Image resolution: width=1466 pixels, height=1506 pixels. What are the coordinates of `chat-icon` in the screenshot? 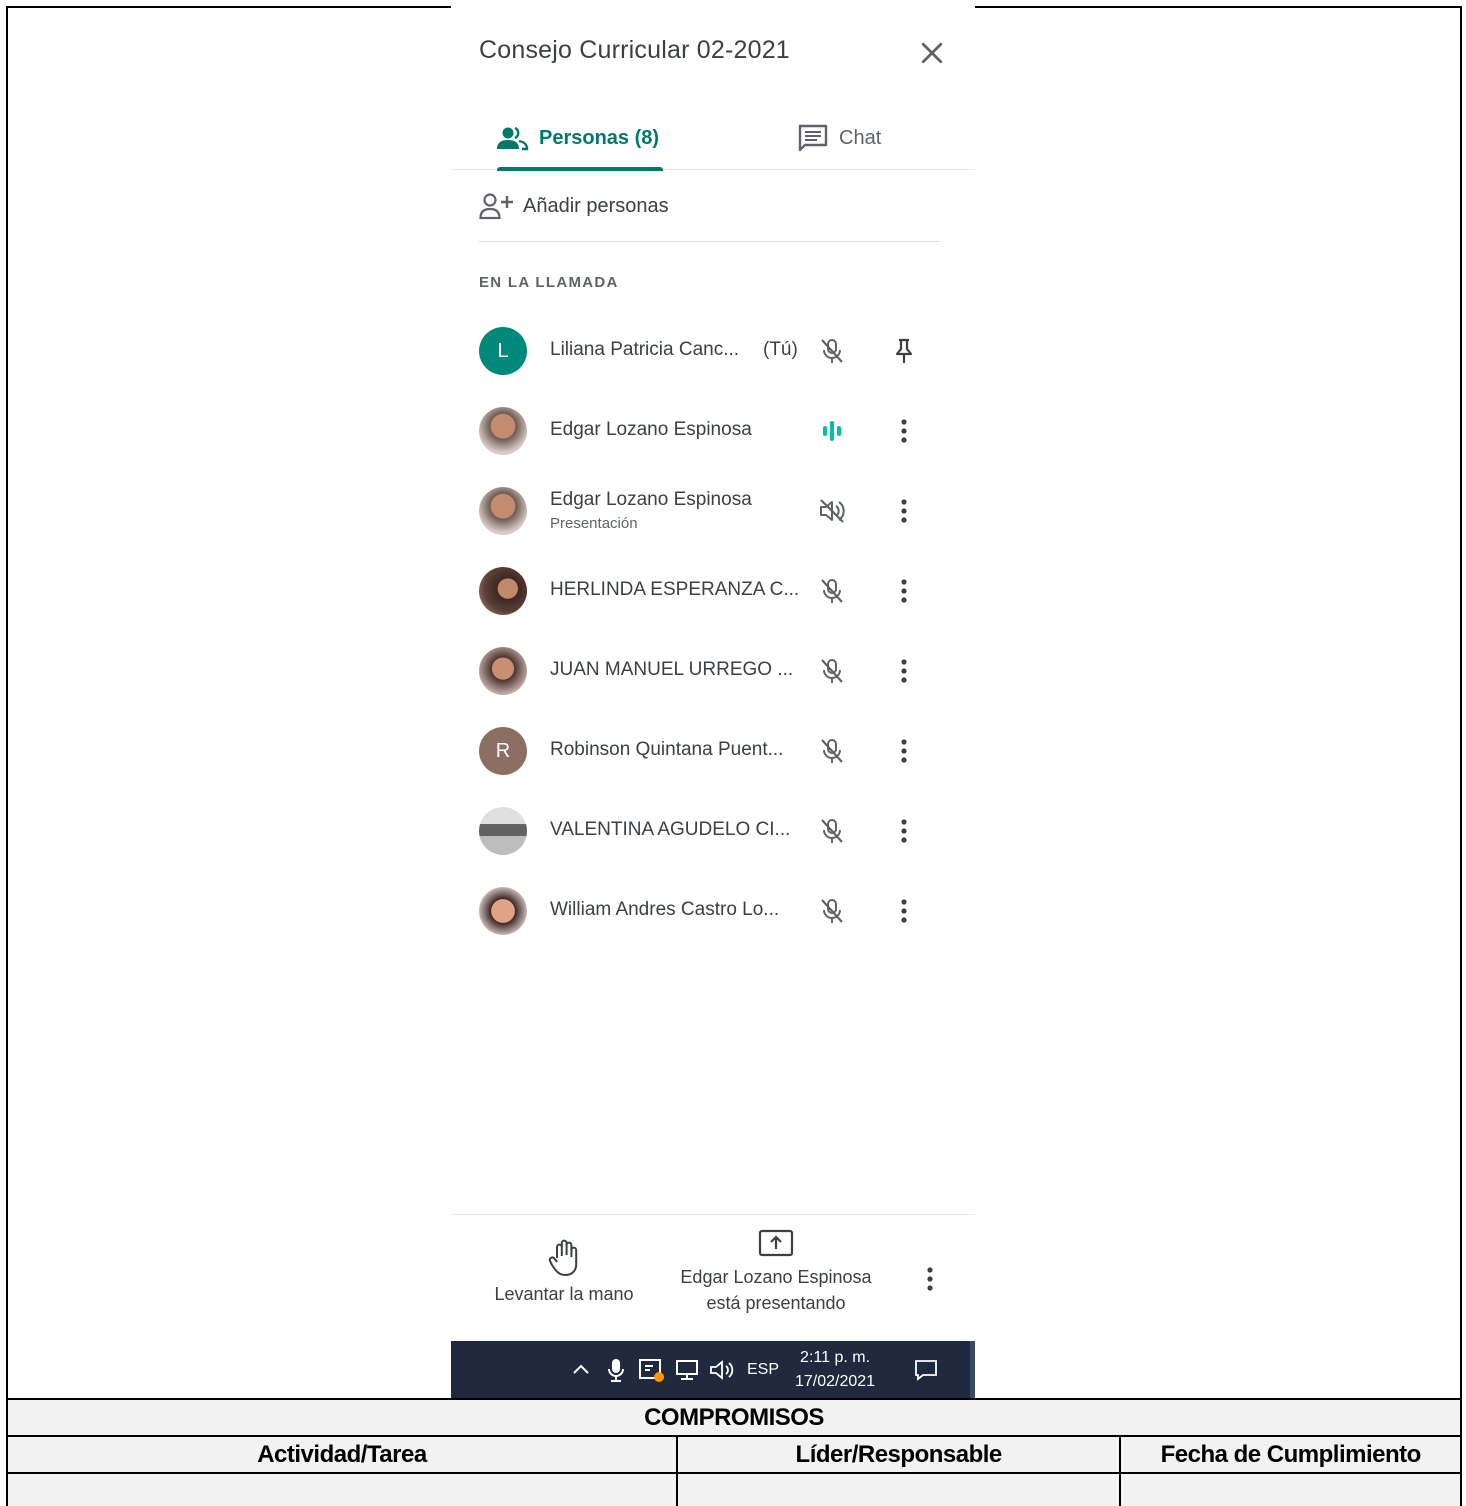 It's located at (813, 138).